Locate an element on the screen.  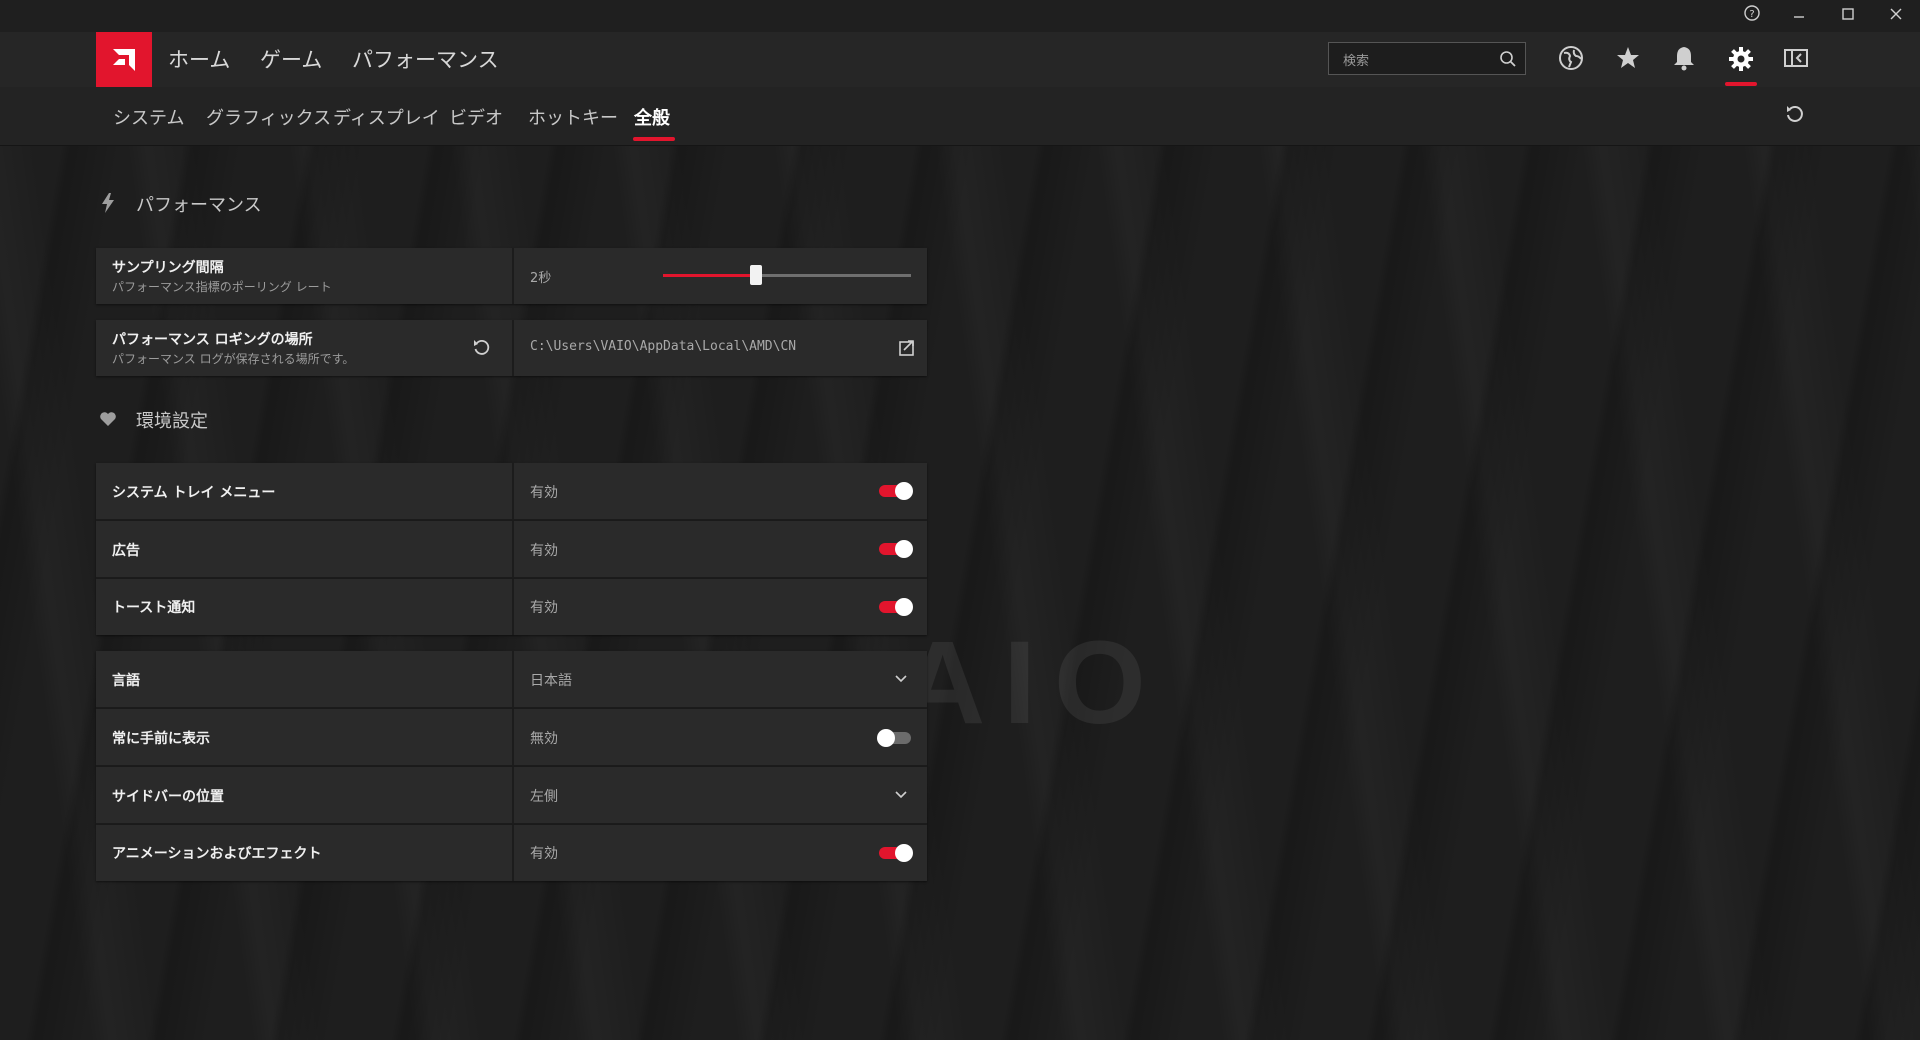
sidebar-position-row: サイドバーの位置 左側 is located at coordinates (511, 796).